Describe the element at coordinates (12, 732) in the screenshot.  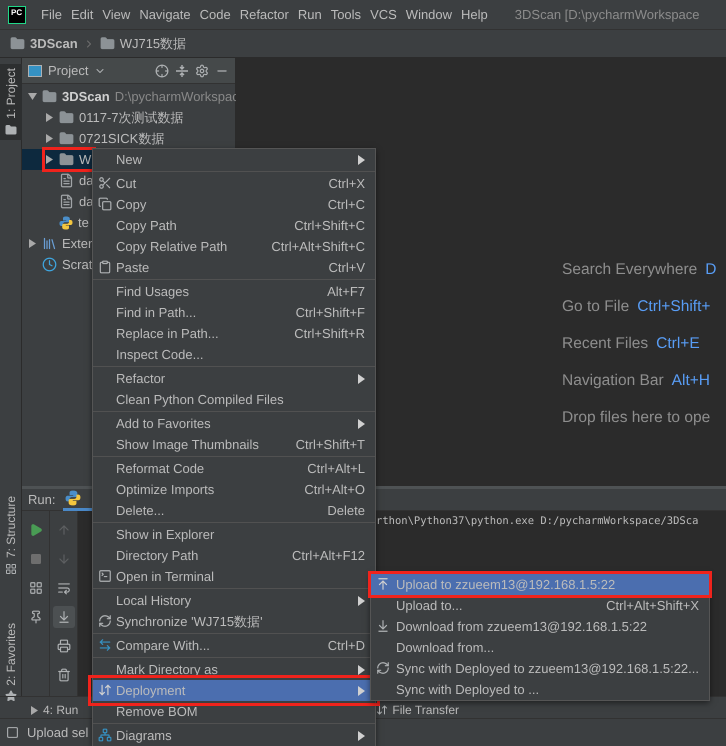
I see `status-square-icon` at that location.